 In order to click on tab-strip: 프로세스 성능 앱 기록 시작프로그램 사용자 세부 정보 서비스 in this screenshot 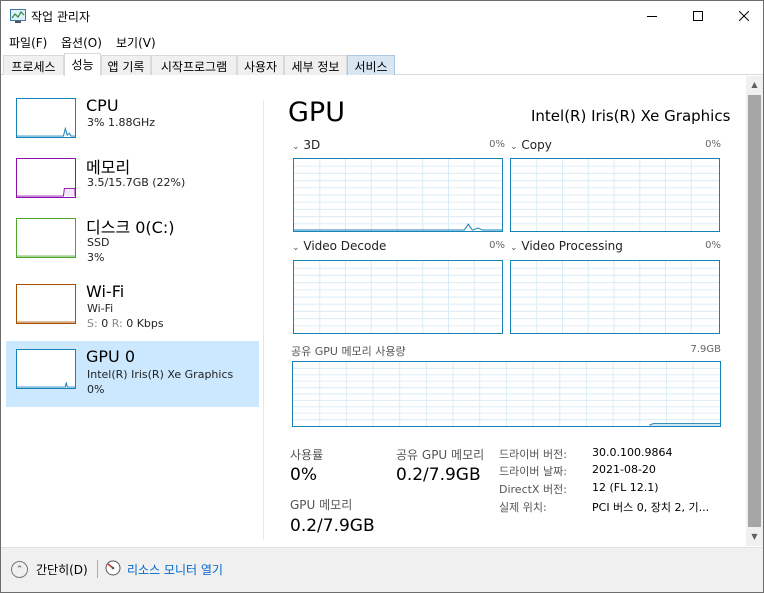, I will do `click(382, 64)`.